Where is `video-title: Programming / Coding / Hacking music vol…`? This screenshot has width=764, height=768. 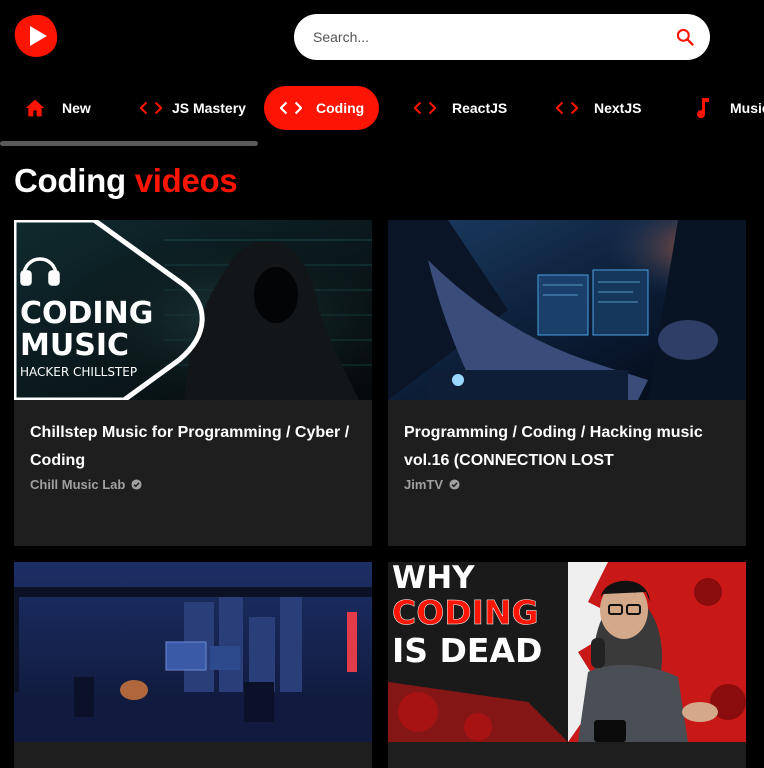 video-title: Programming / Coding / Hacking music vol… is located at coordinates (567, 447).